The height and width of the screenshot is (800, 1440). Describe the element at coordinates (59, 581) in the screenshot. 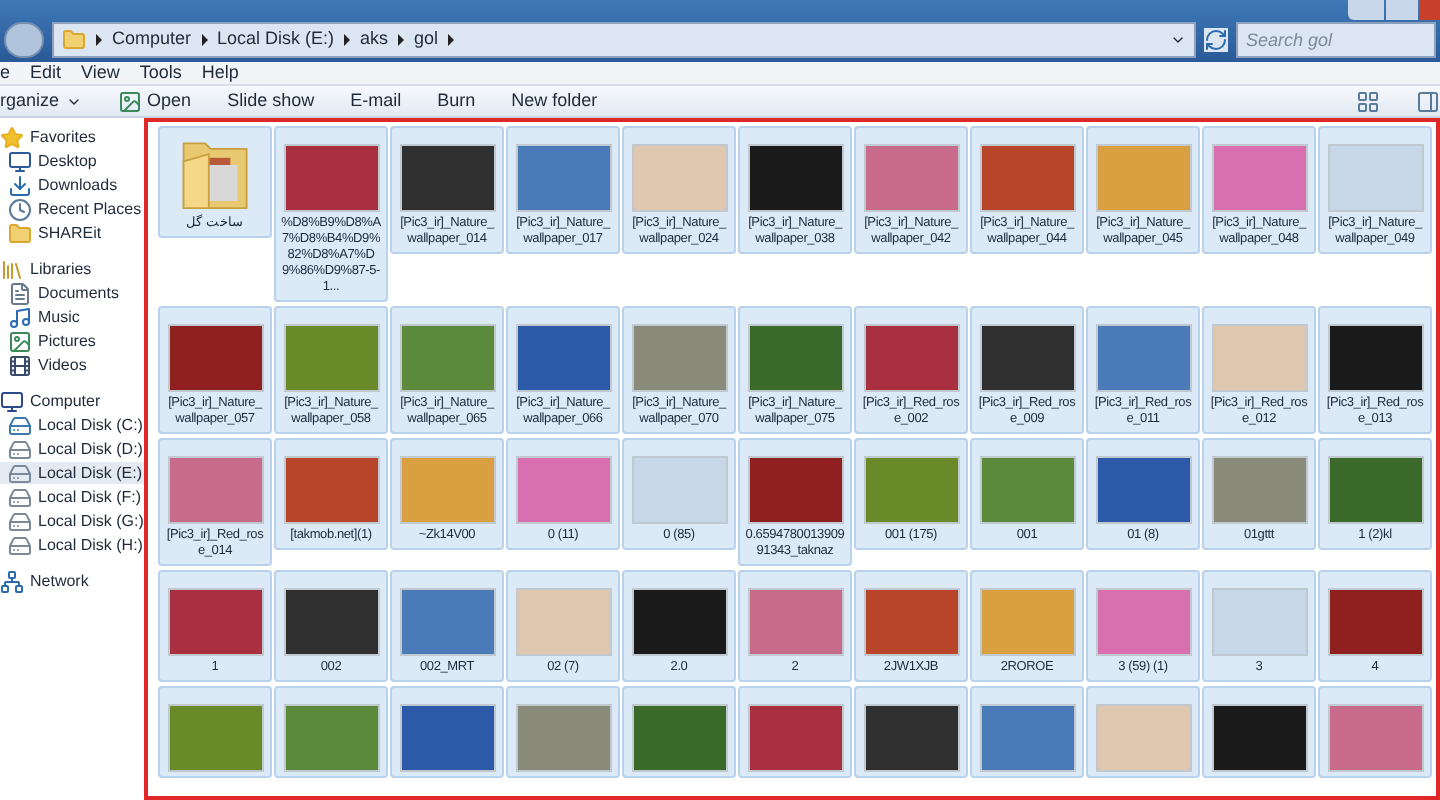

I see `sidebar-heading: Network` at that location.